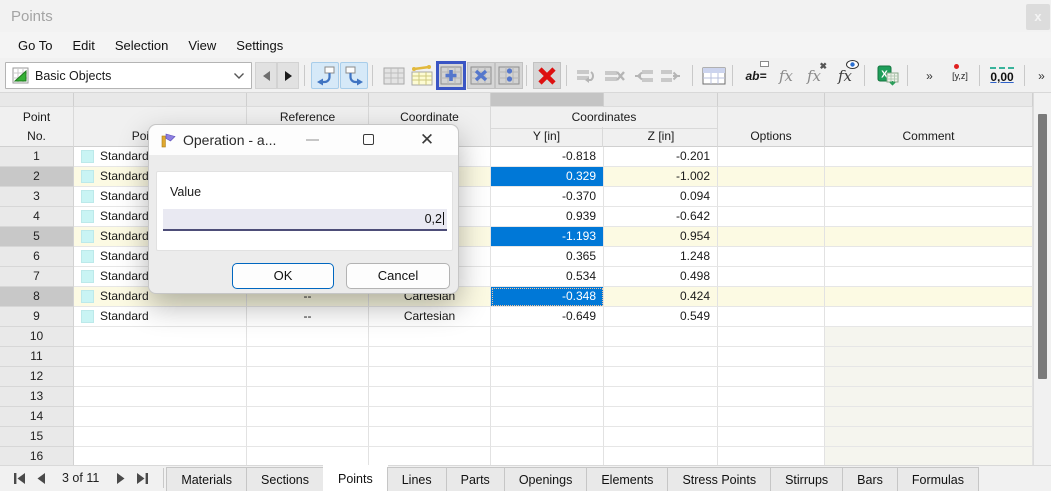 Image resolution: width=1051 pixels, height=491 pixels. Describe the element at coordinates (120, 478) in the screenshot. I see `next-page-button` at that location.